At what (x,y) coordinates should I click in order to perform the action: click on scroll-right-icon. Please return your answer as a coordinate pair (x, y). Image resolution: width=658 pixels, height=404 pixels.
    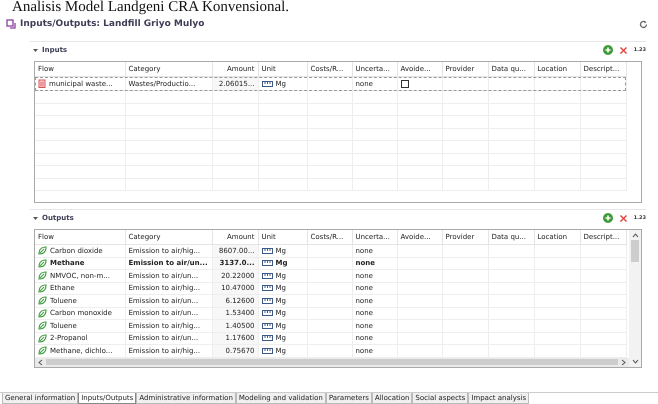
    Looking at the image, I should click on (623, 362).